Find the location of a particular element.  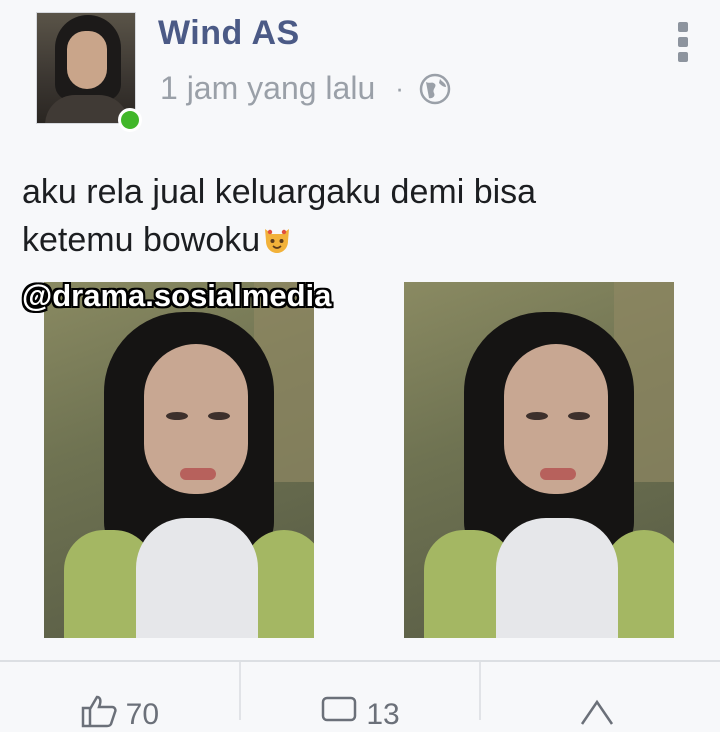

comment-count: 13 is located at coordinates (383, 714).